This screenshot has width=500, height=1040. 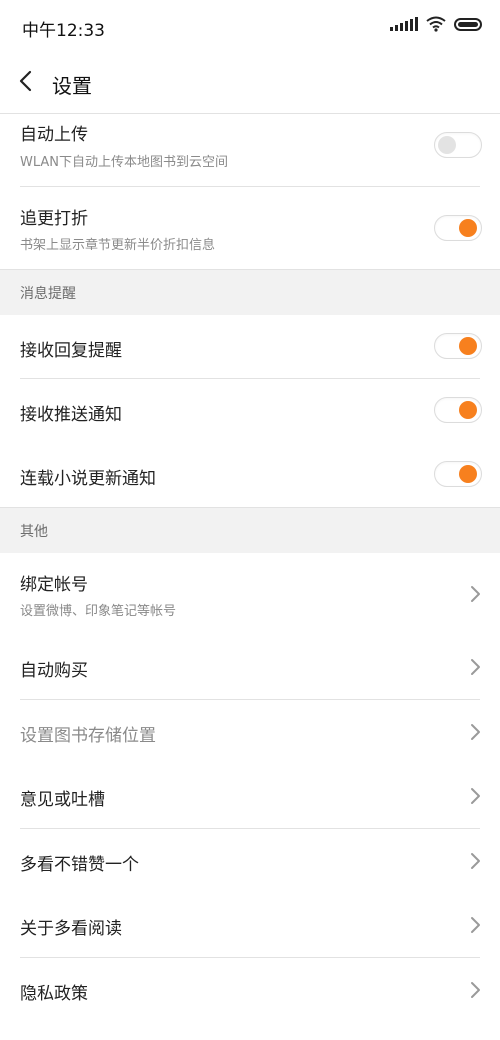 What do you see at coordinates (458, 145) in the screenshot?
I see `auto-upload-toggle` at bounding box center [458, 145].